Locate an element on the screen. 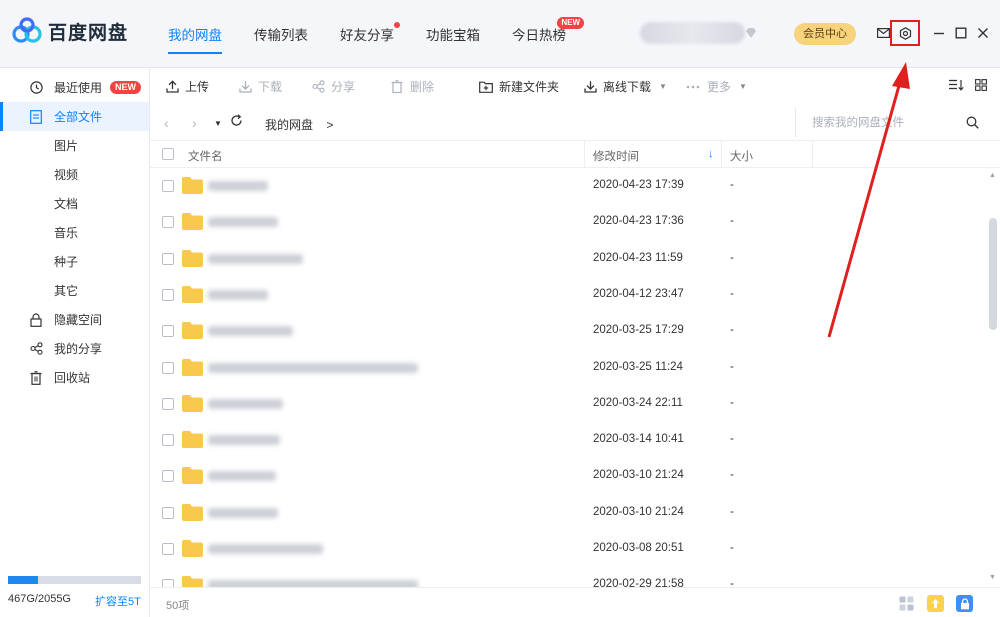 The height and width of the screenshot is (617, 1000). more-icon is located at coordinates (693, 87).